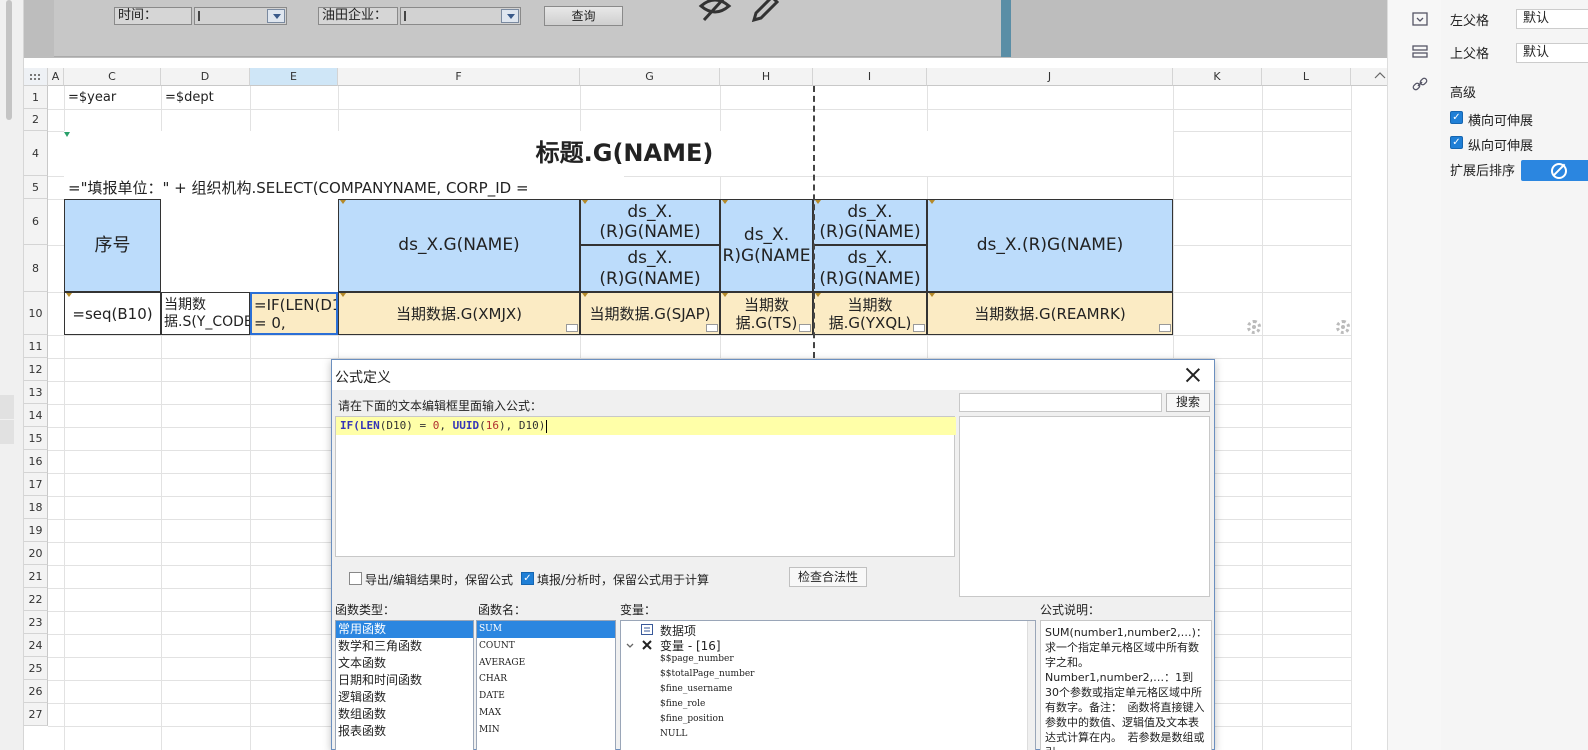 Image resolution: width=1588 pixels, height=750 pixels. Describe the element at coordinates (404, 680) in the screenshot. I see `list-item: 日期和时间函数` at that location.